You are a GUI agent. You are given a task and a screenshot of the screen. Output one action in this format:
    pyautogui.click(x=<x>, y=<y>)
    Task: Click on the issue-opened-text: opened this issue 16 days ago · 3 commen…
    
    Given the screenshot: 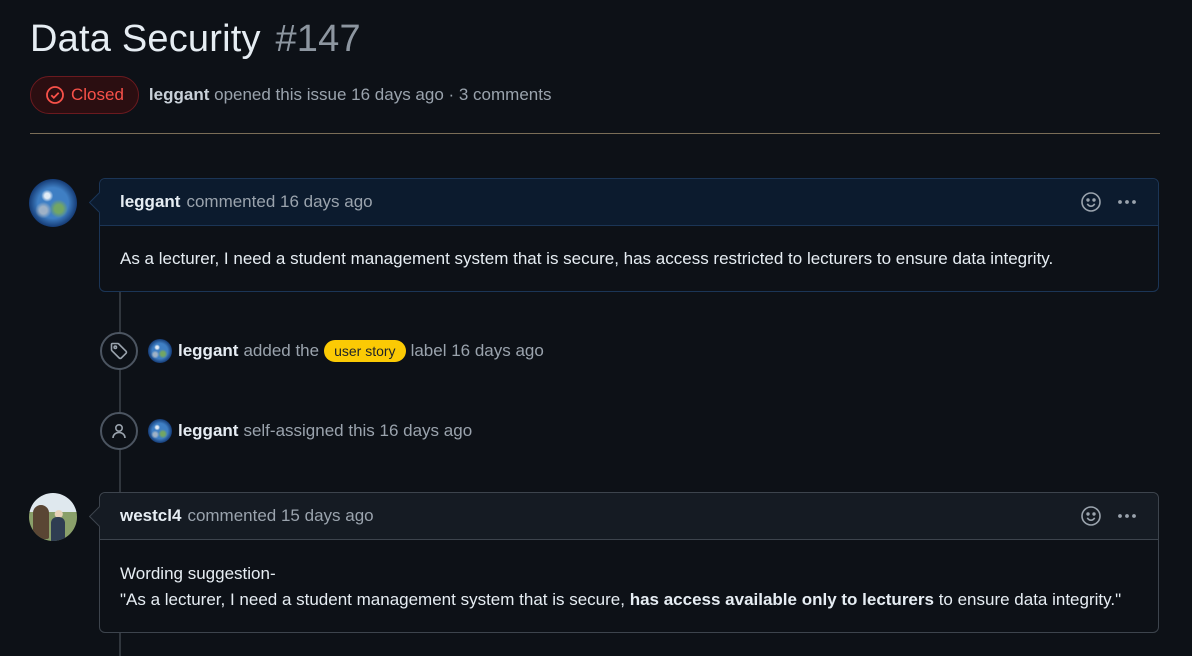 What is the action you would take?
    pyautogui.click(x=383, y=94)
    